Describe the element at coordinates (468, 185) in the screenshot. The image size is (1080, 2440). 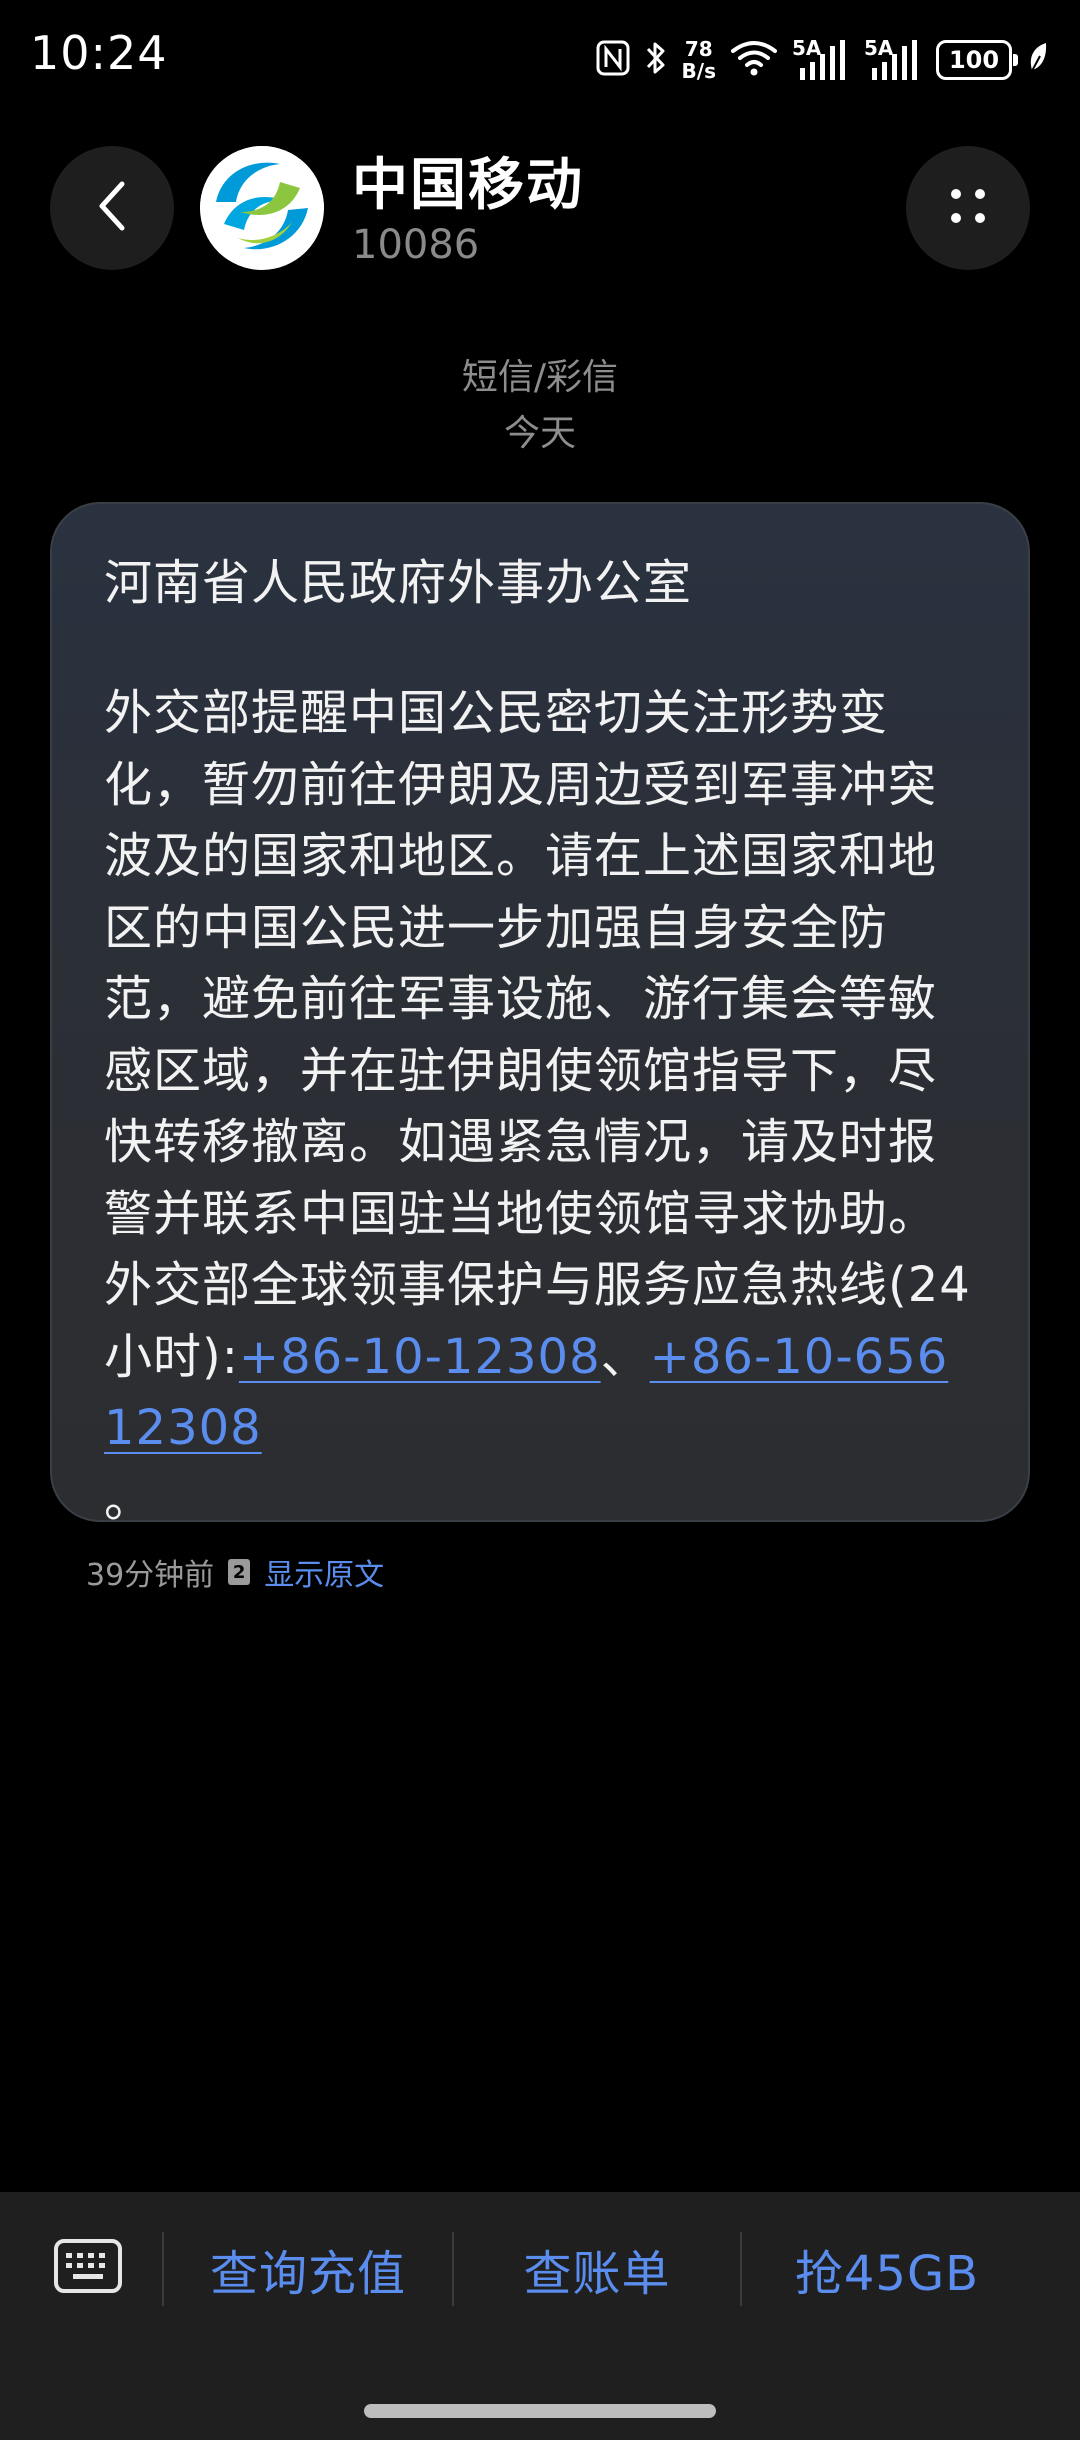
I see `contact-name: 中国移动` at that location.